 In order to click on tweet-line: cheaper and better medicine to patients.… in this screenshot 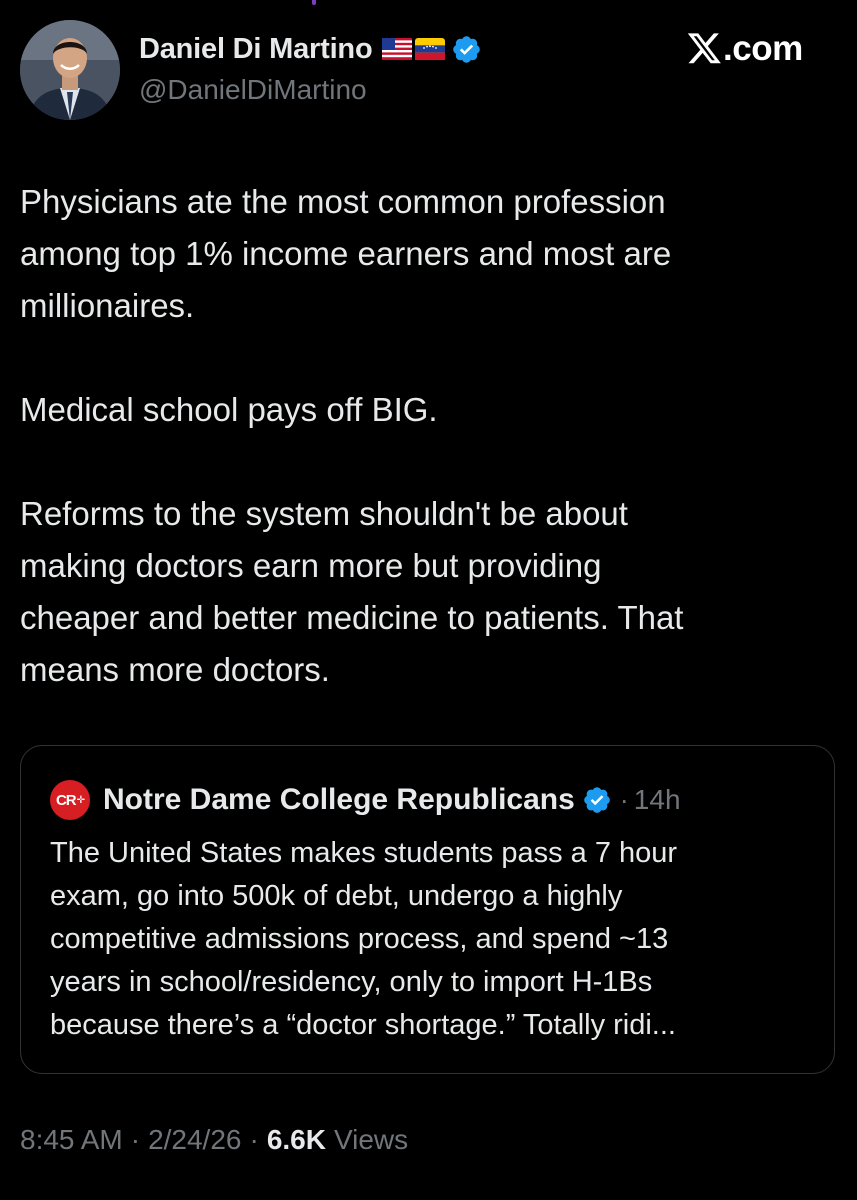, I will do `click(352, 617)`.